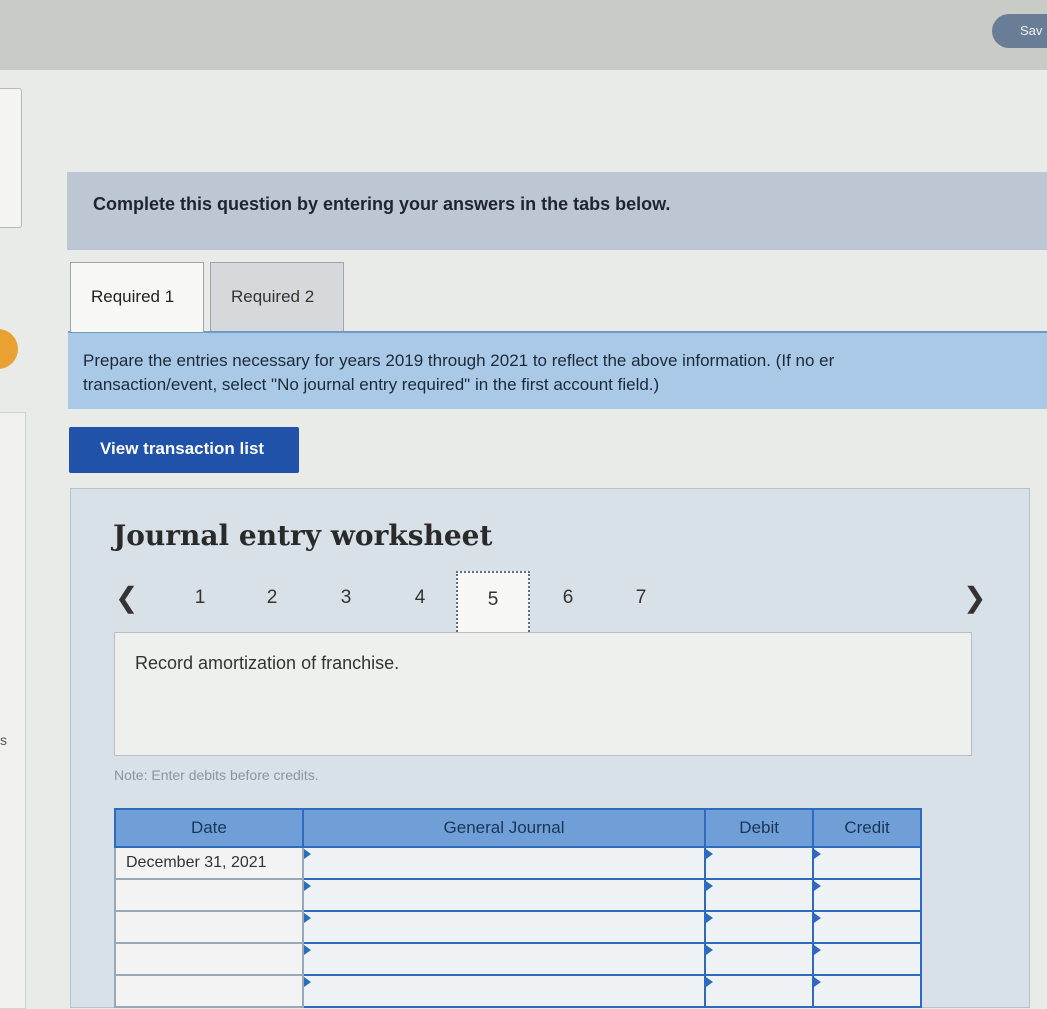  I want to click on page-5-active: 5, so click(493, 603).